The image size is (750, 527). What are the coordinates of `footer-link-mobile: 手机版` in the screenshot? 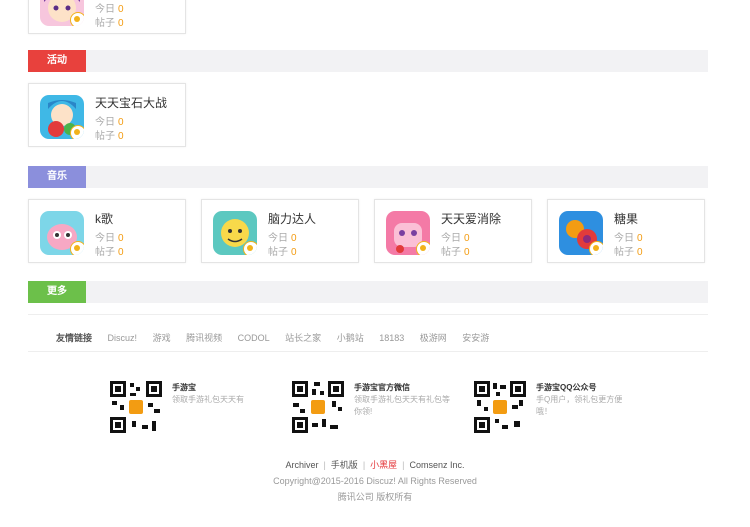 It's located at (344, 465).